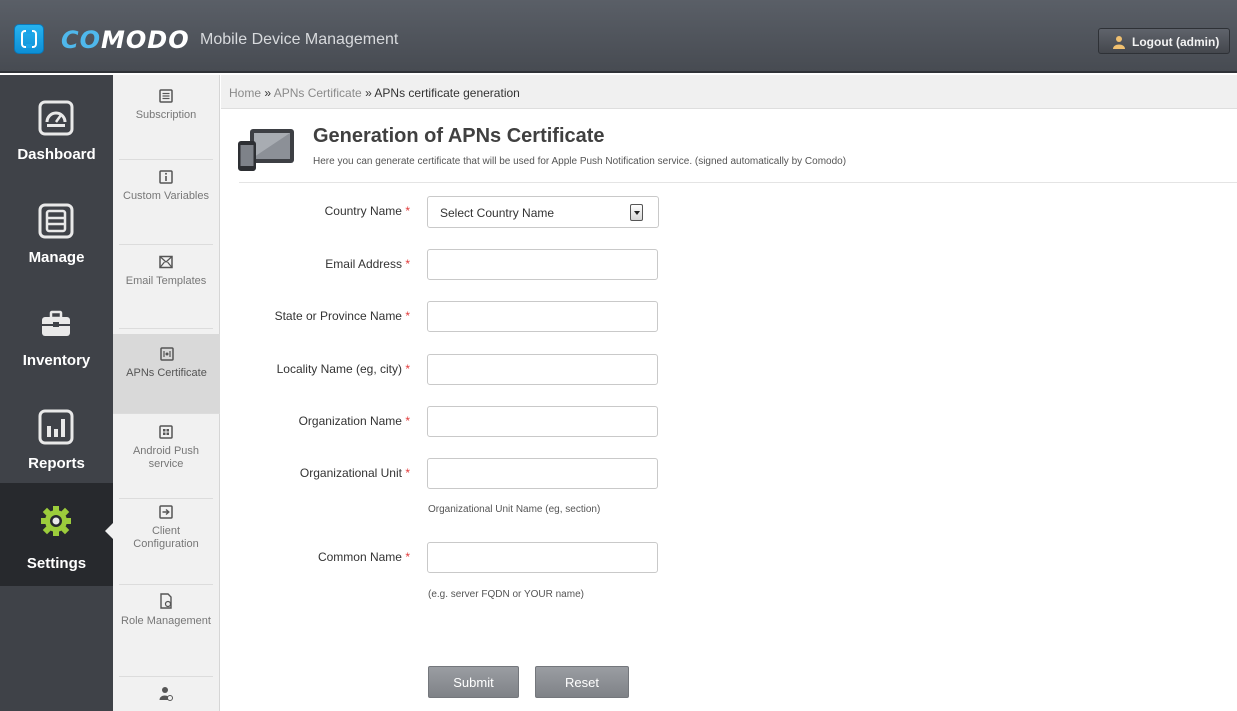  What do you see at coordinates (299, 39) in the screenshot?
I see `product-name: Mobile Device Management` at bounding box center [299, 39].